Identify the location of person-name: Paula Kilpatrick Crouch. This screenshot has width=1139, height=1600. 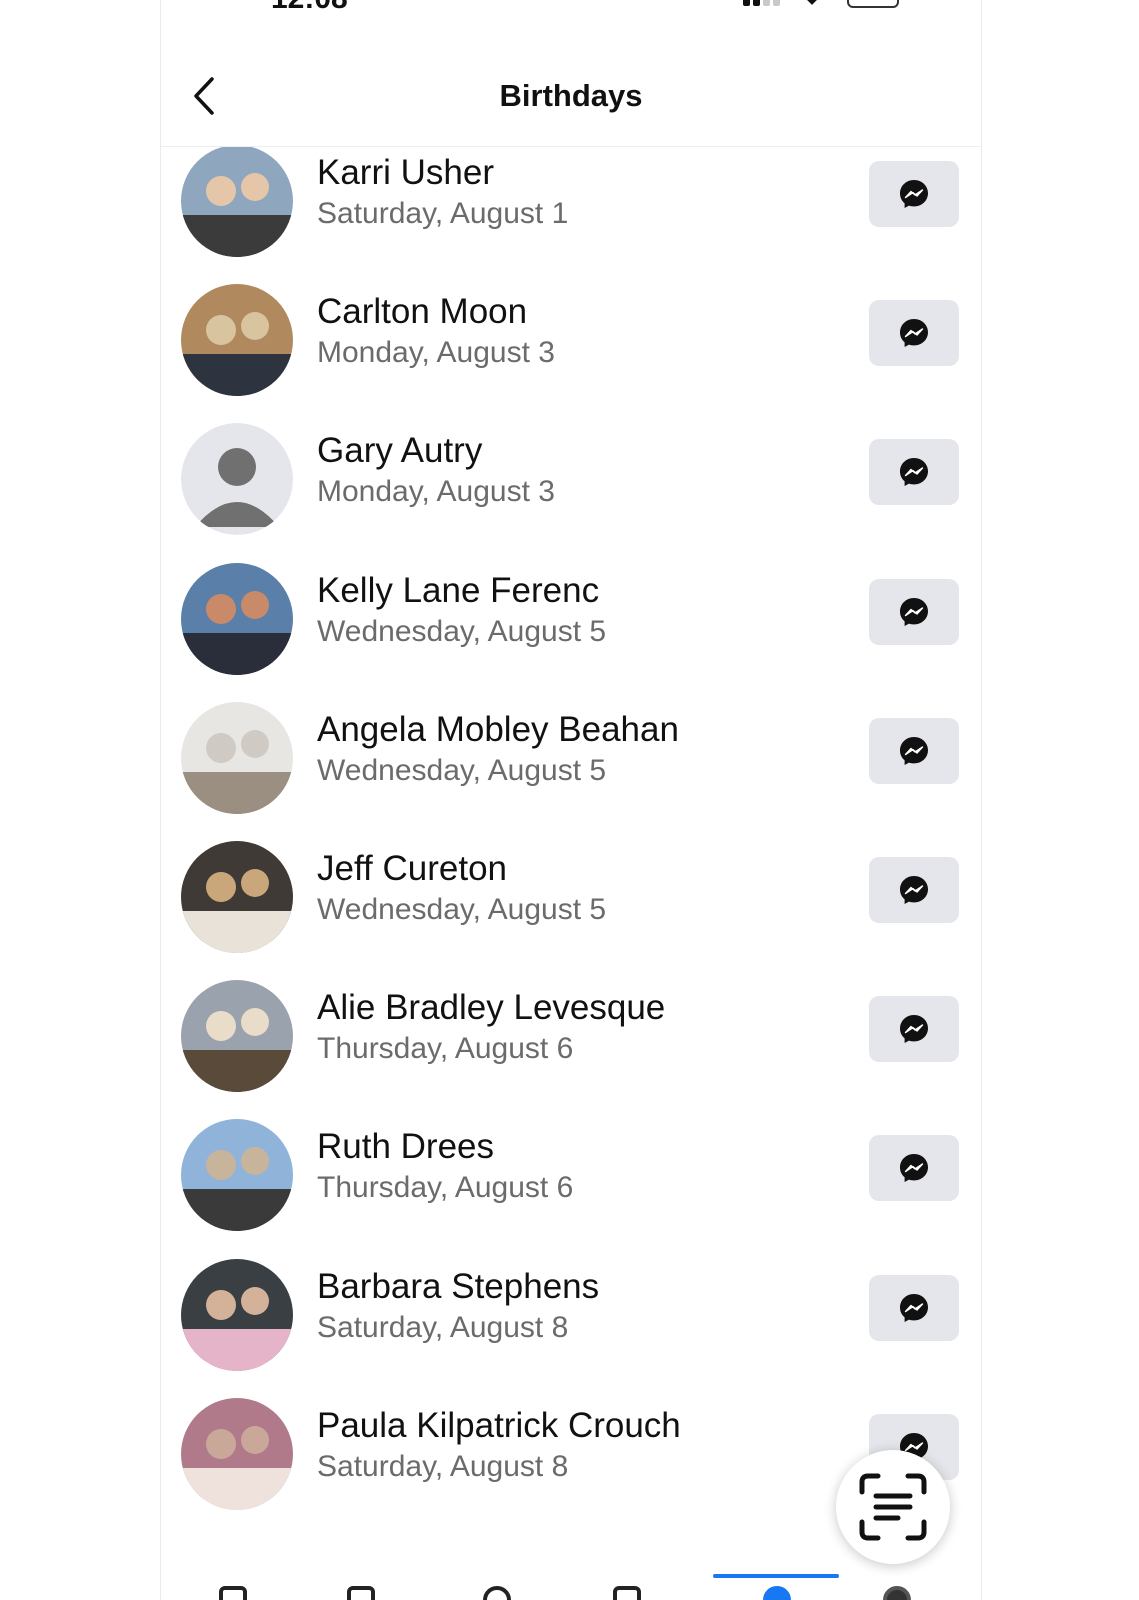
(499, 1426).